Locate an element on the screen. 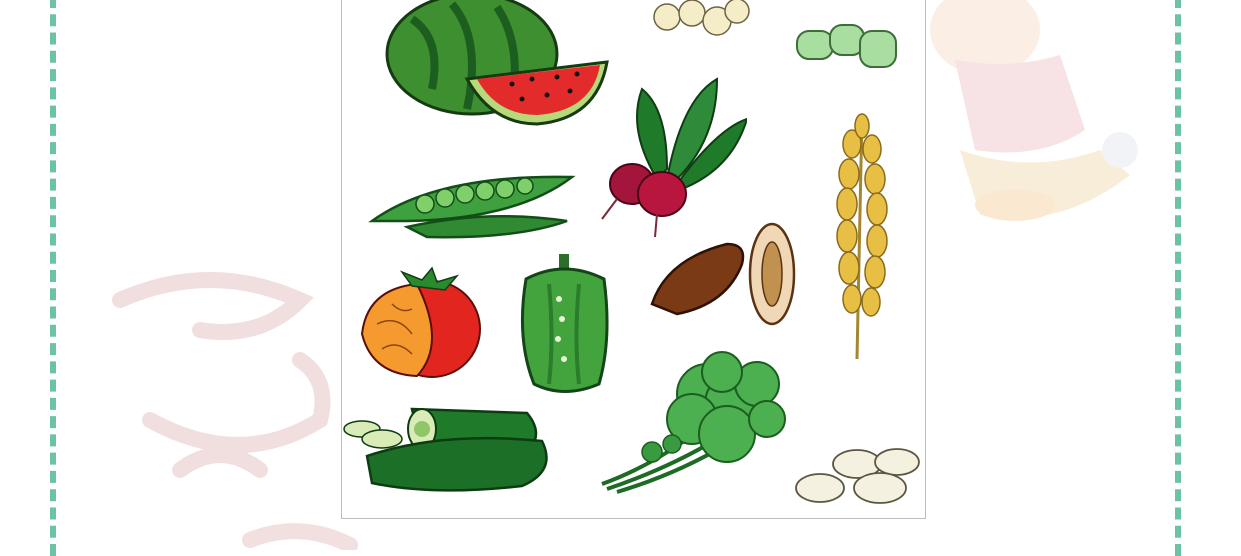 The width and height of the screenshot is (1241, 556). wheat-icon is located at coordinates (862, 236).